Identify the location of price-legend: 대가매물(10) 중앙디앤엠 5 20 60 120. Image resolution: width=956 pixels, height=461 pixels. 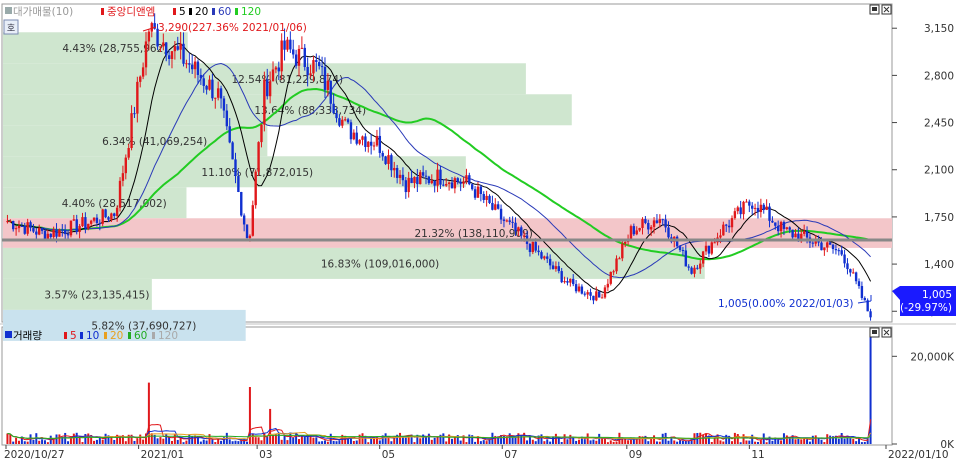
(133, 12).